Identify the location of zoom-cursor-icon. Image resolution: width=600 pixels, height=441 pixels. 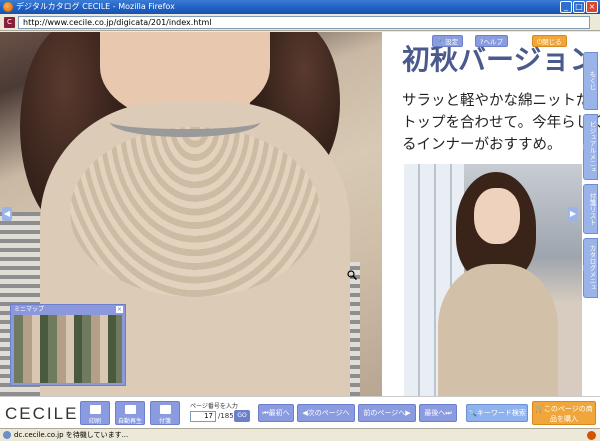
(352, 275).